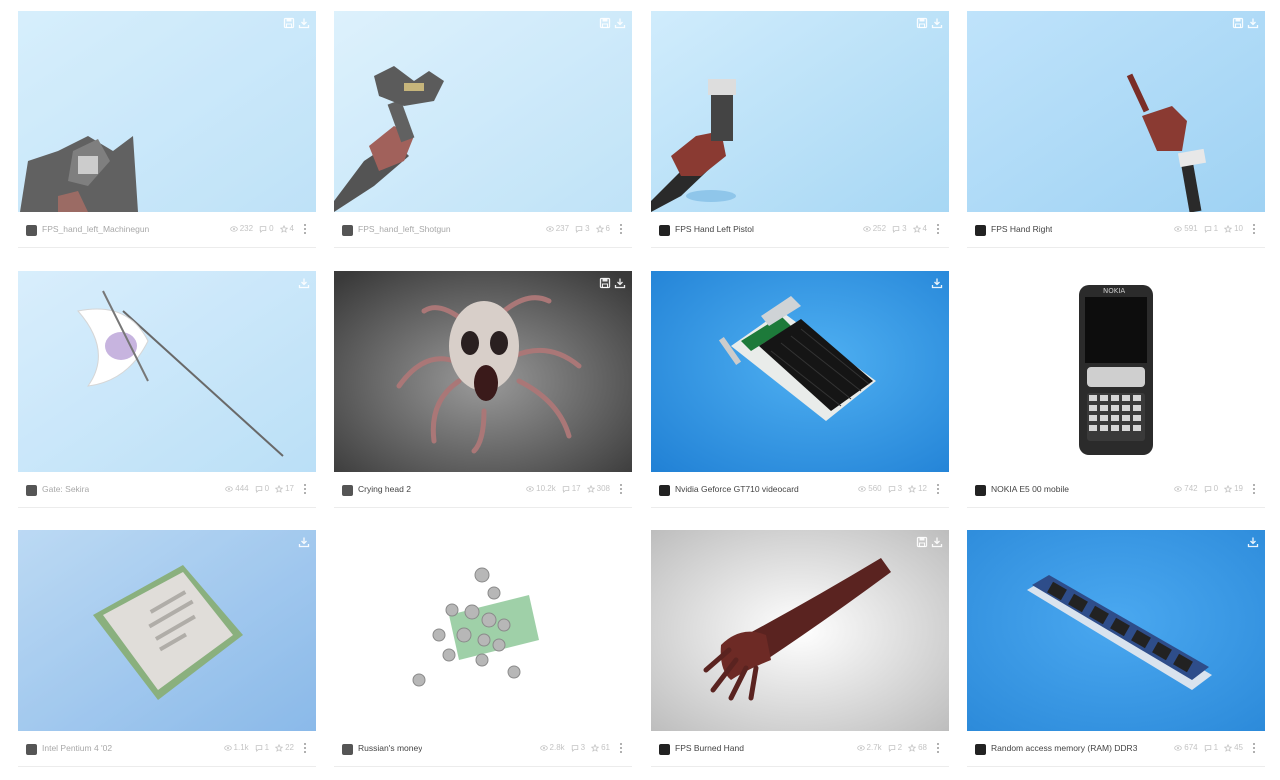  I want to click on model-card: FPS Burned Hand 2.7k 2 68, so click(800, 648).